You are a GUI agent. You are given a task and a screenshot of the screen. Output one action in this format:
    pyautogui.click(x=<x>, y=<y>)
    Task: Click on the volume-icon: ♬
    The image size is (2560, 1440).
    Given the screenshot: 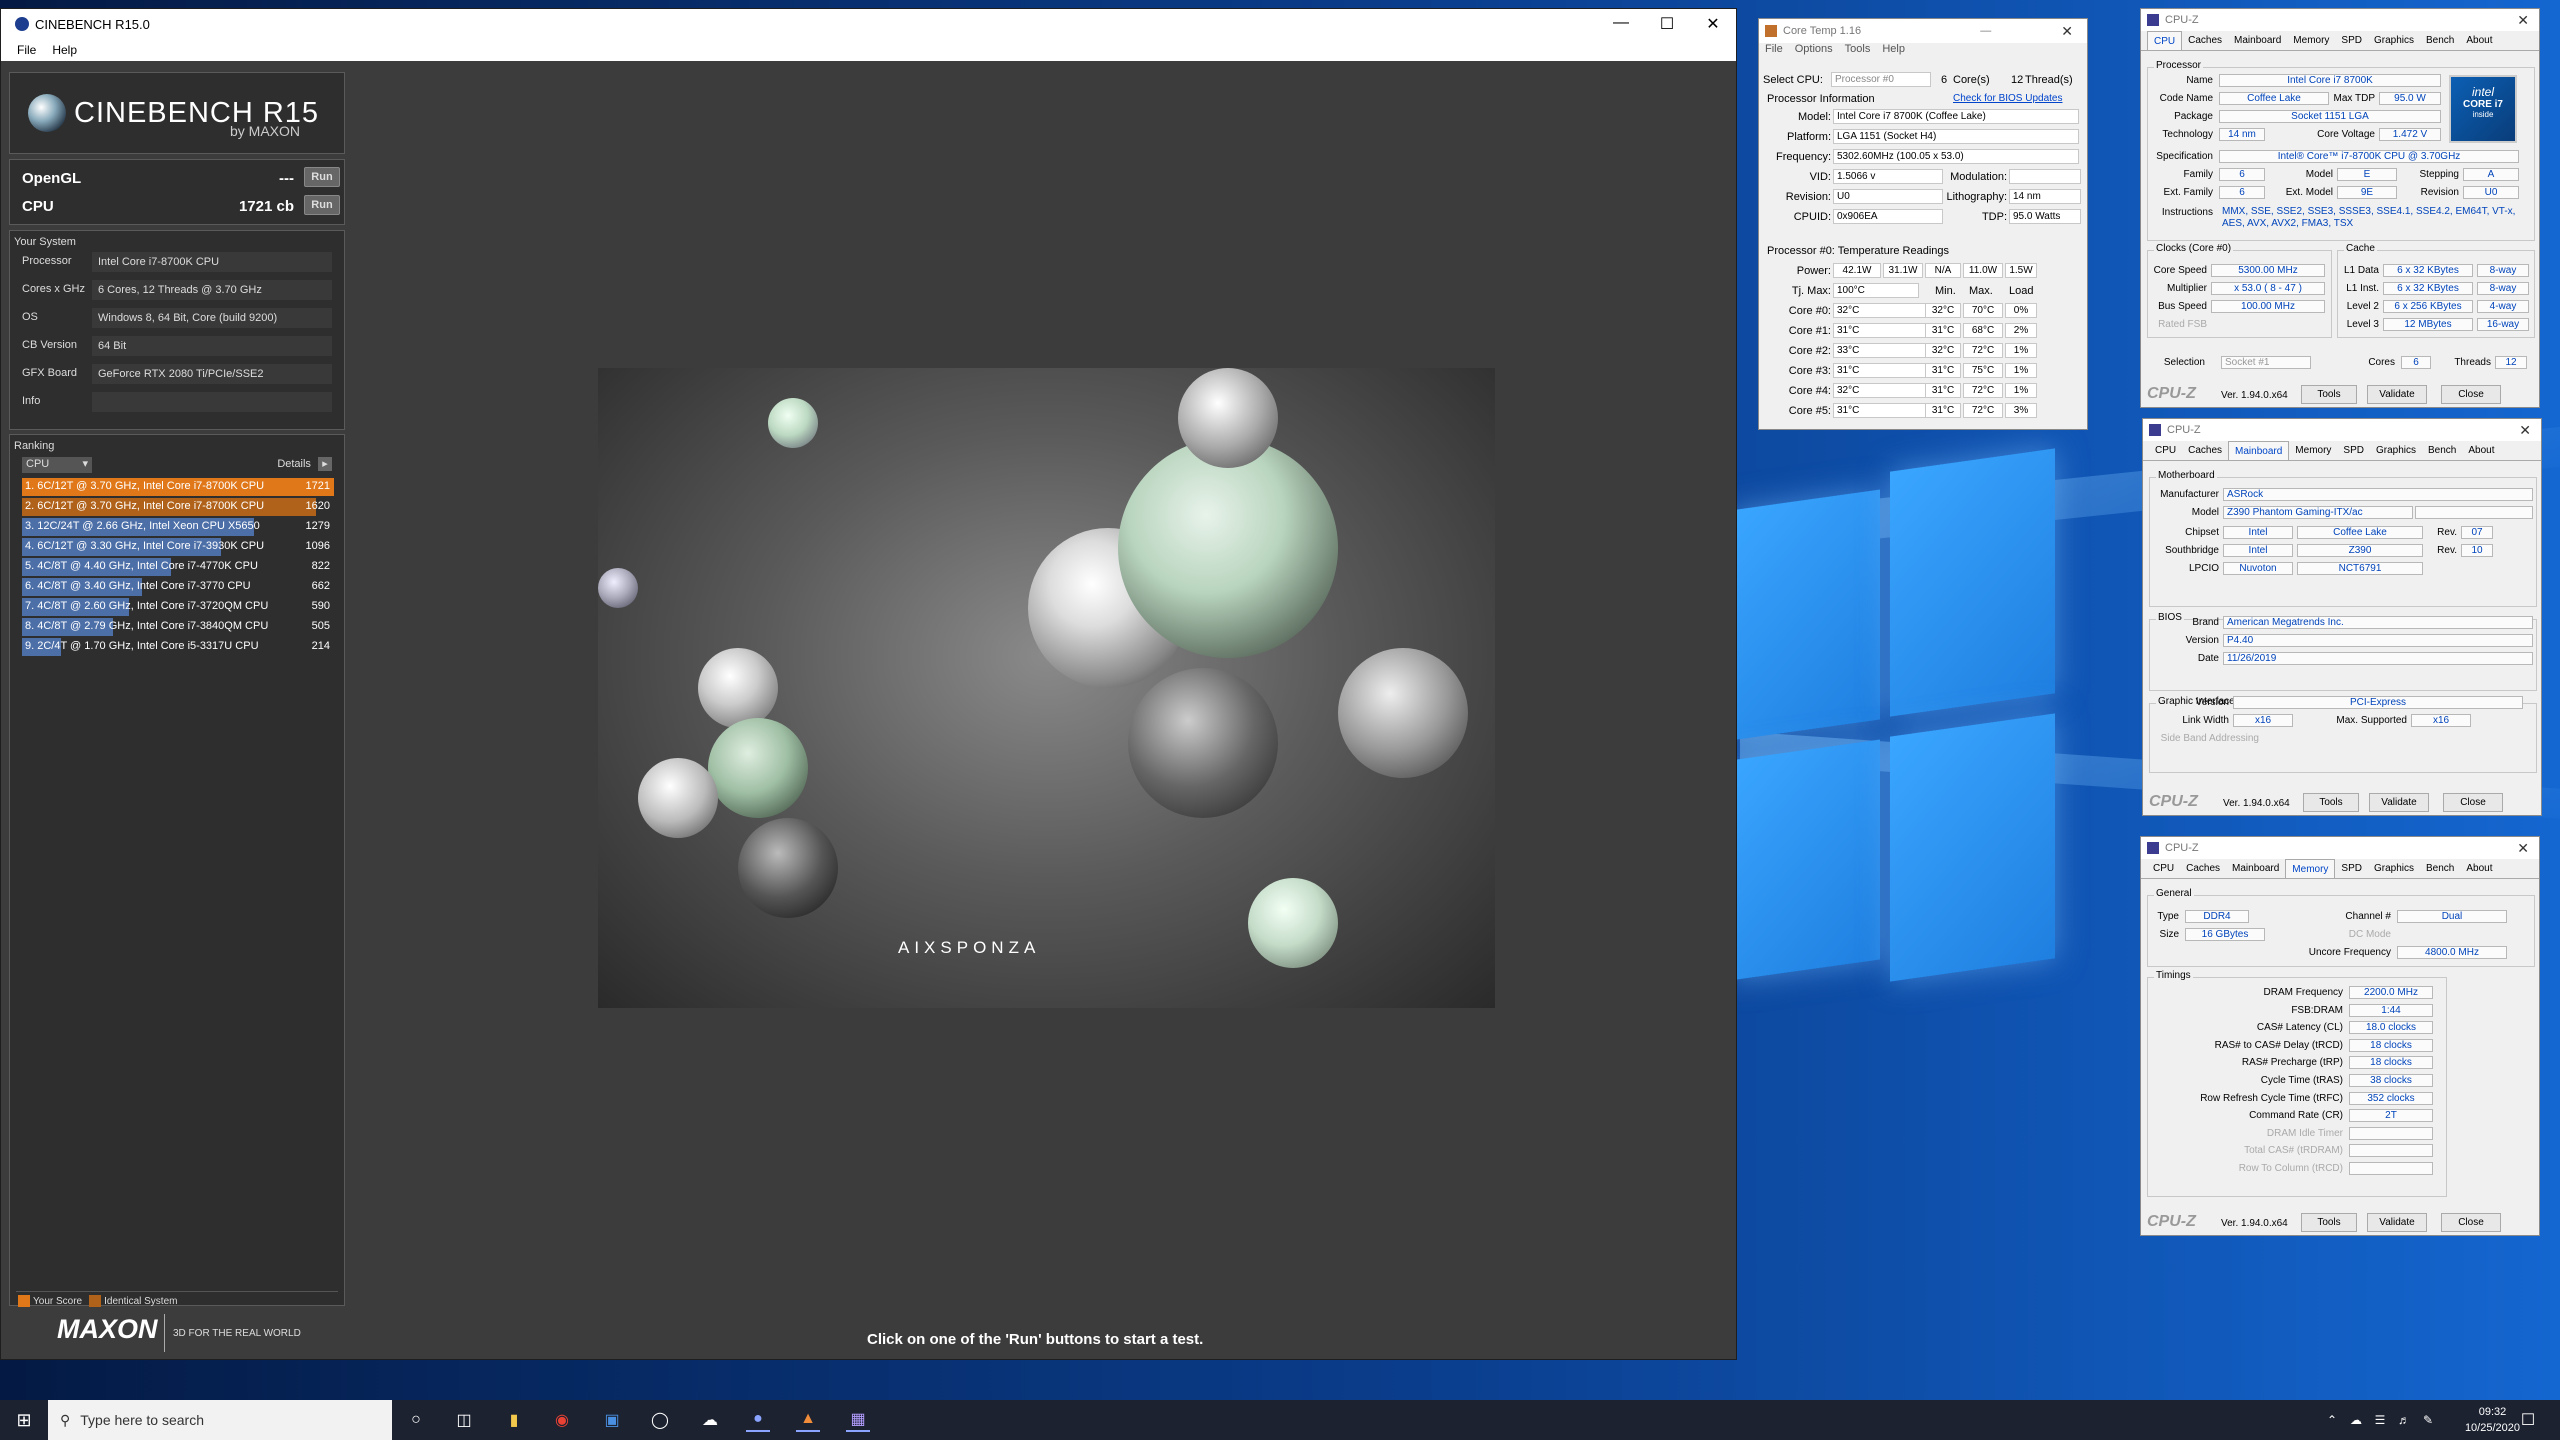 What is the action you would take?
    pyautogui.click(x=2404, y=1420)
    